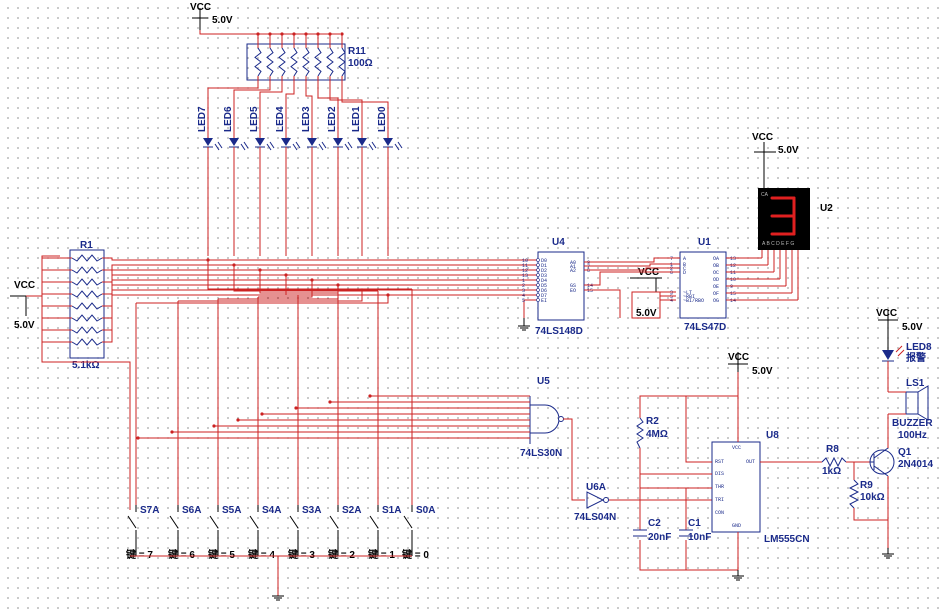 The image size is (945, 612). What do you see at coordinates (652, 421) in the screenshot?
I see `r2-ref: R2` at bounding box center [652, 421].